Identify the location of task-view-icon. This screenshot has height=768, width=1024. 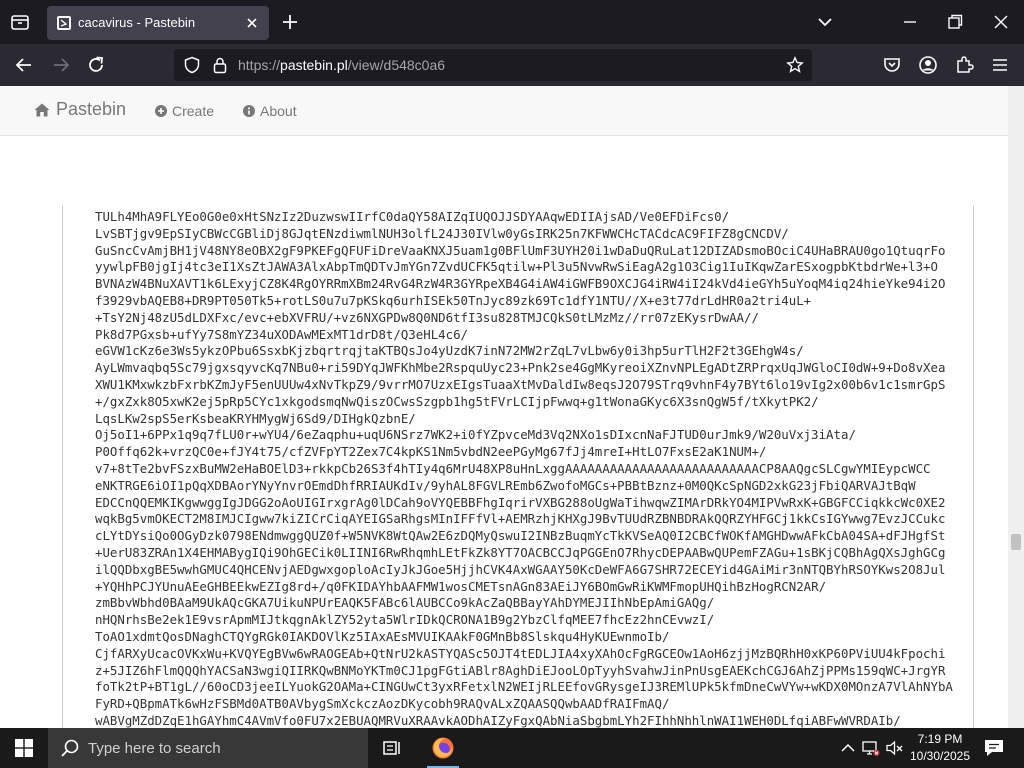
(391, 748).